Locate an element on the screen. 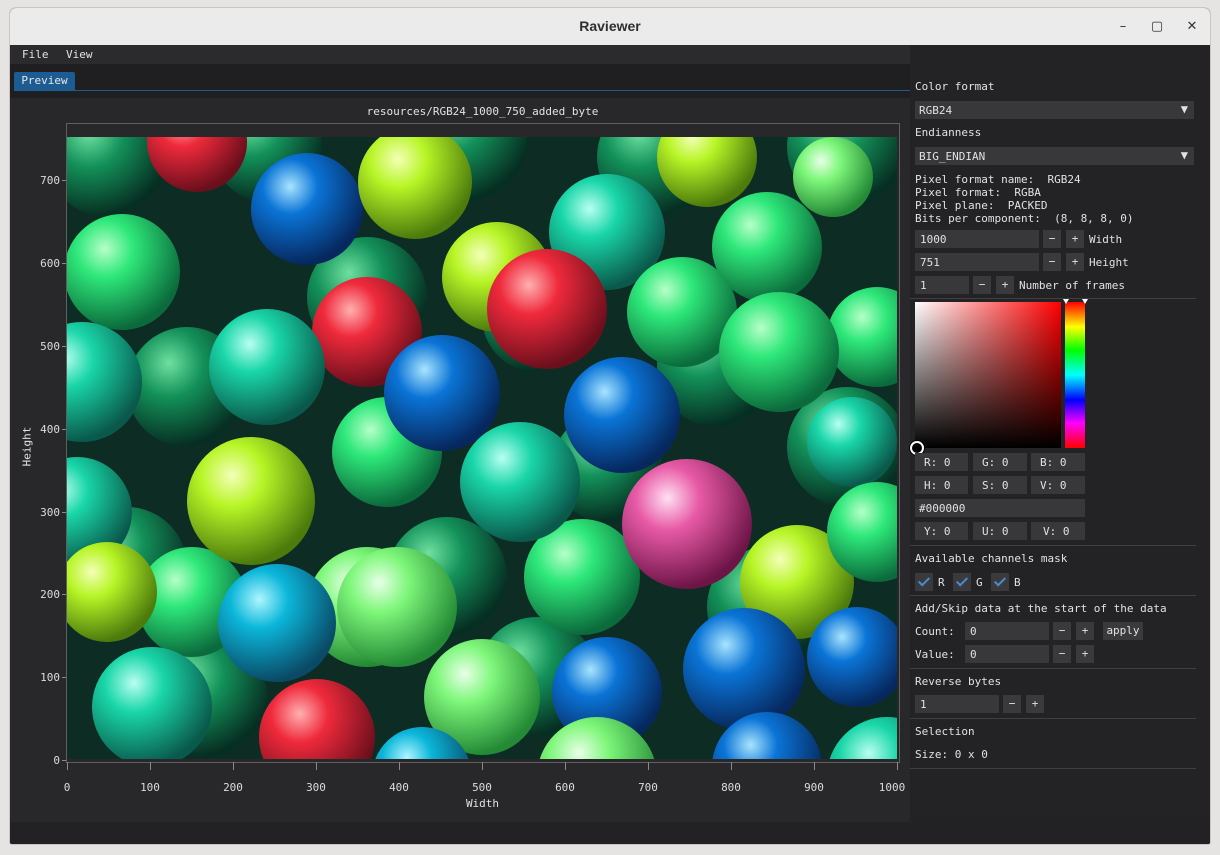 This screenshot has width=1220, height=855. color-format-label: Color format is located at coordinates (955, 86).